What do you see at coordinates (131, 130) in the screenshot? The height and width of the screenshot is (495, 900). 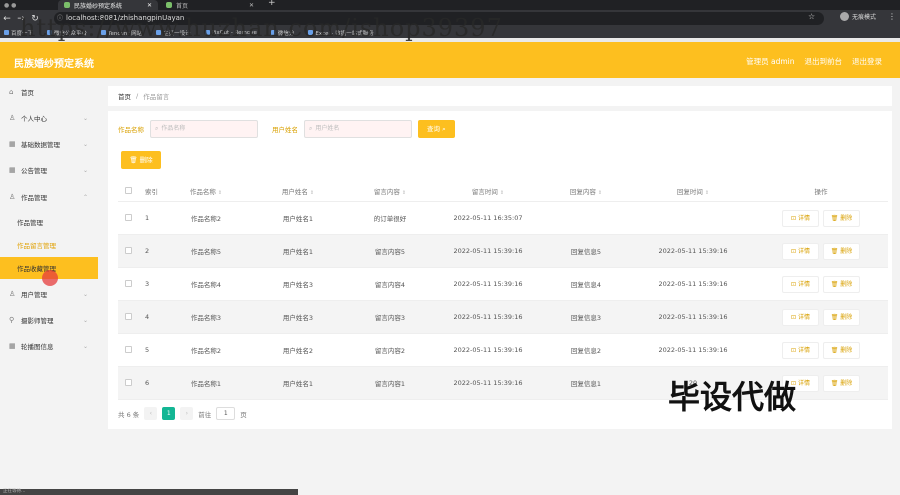 I see `search-label-work: 作品名称` at bounding box center [131, 130].